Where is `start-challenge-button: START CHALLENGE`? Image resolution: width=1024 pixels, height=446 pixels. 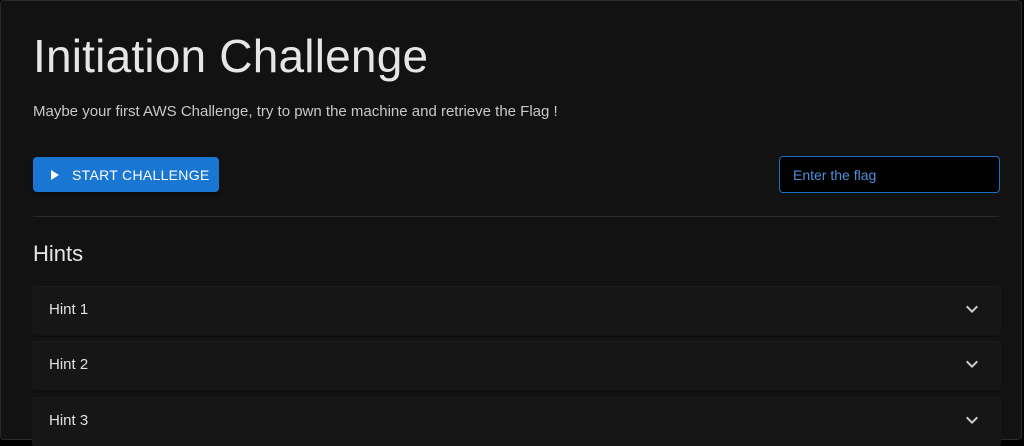 start-challenge-button: START CHALLENGE is located at coordinates (126, 174).